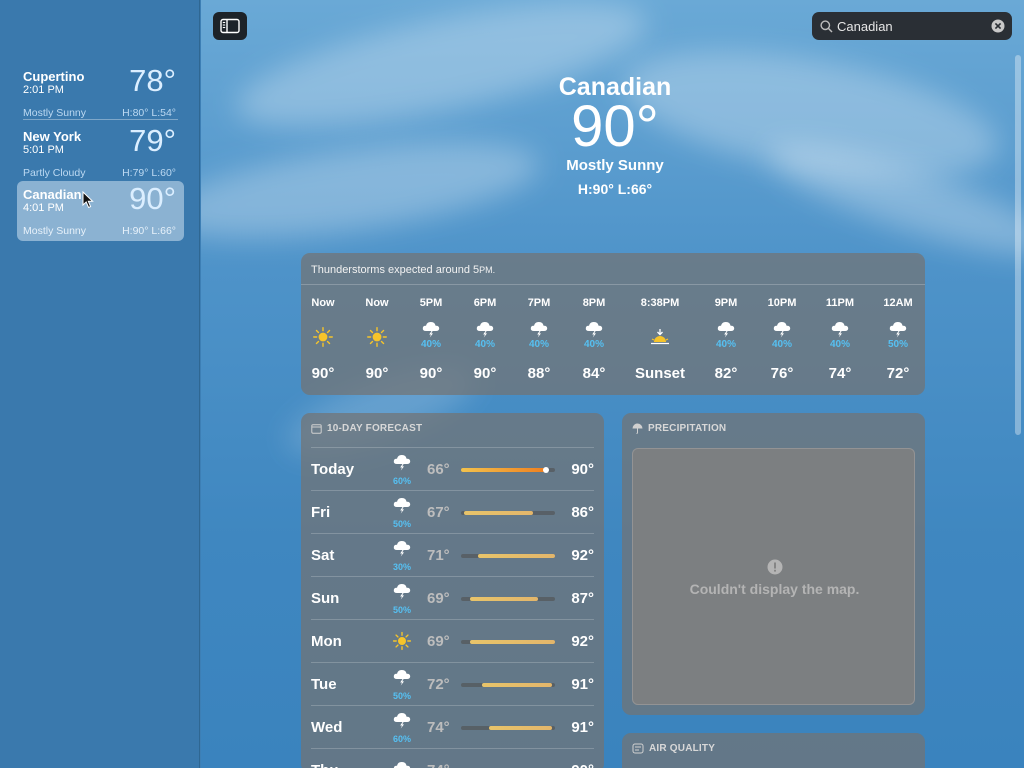 The height and width of the screenshot is (768, 1024). Describe the element at coordinates (452, 683) in the screenshot. I see `forecast-day-row: Tue 50% 72° 91°` at that location.